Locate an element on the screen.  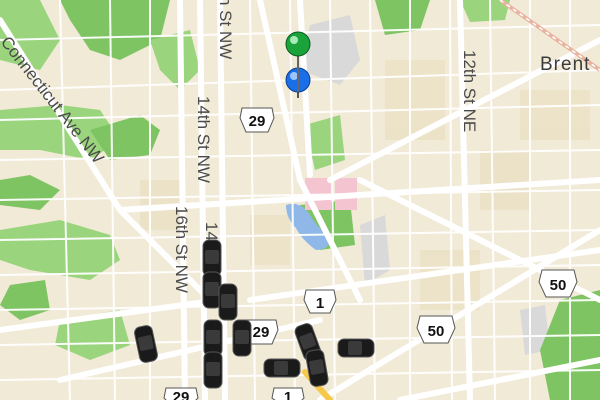
route-shield-50-right: 50 is located at coordinates (558, 283).